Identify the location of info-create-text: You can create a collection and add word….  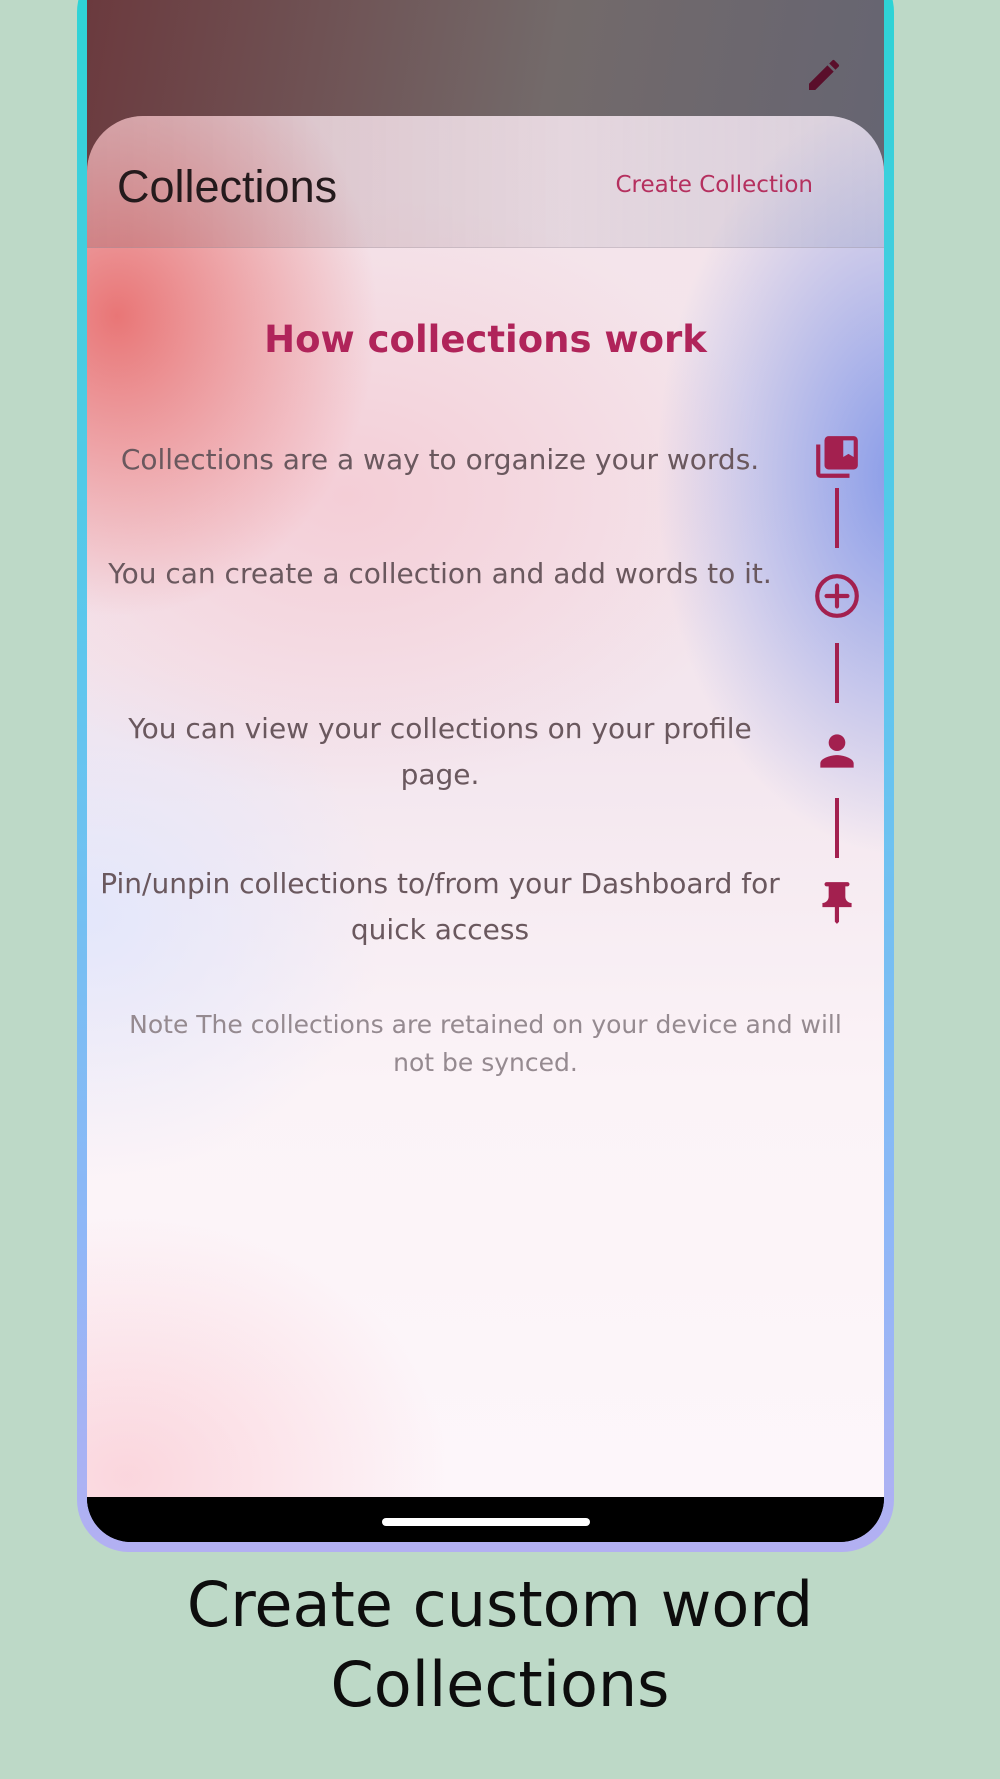
(440, 573).